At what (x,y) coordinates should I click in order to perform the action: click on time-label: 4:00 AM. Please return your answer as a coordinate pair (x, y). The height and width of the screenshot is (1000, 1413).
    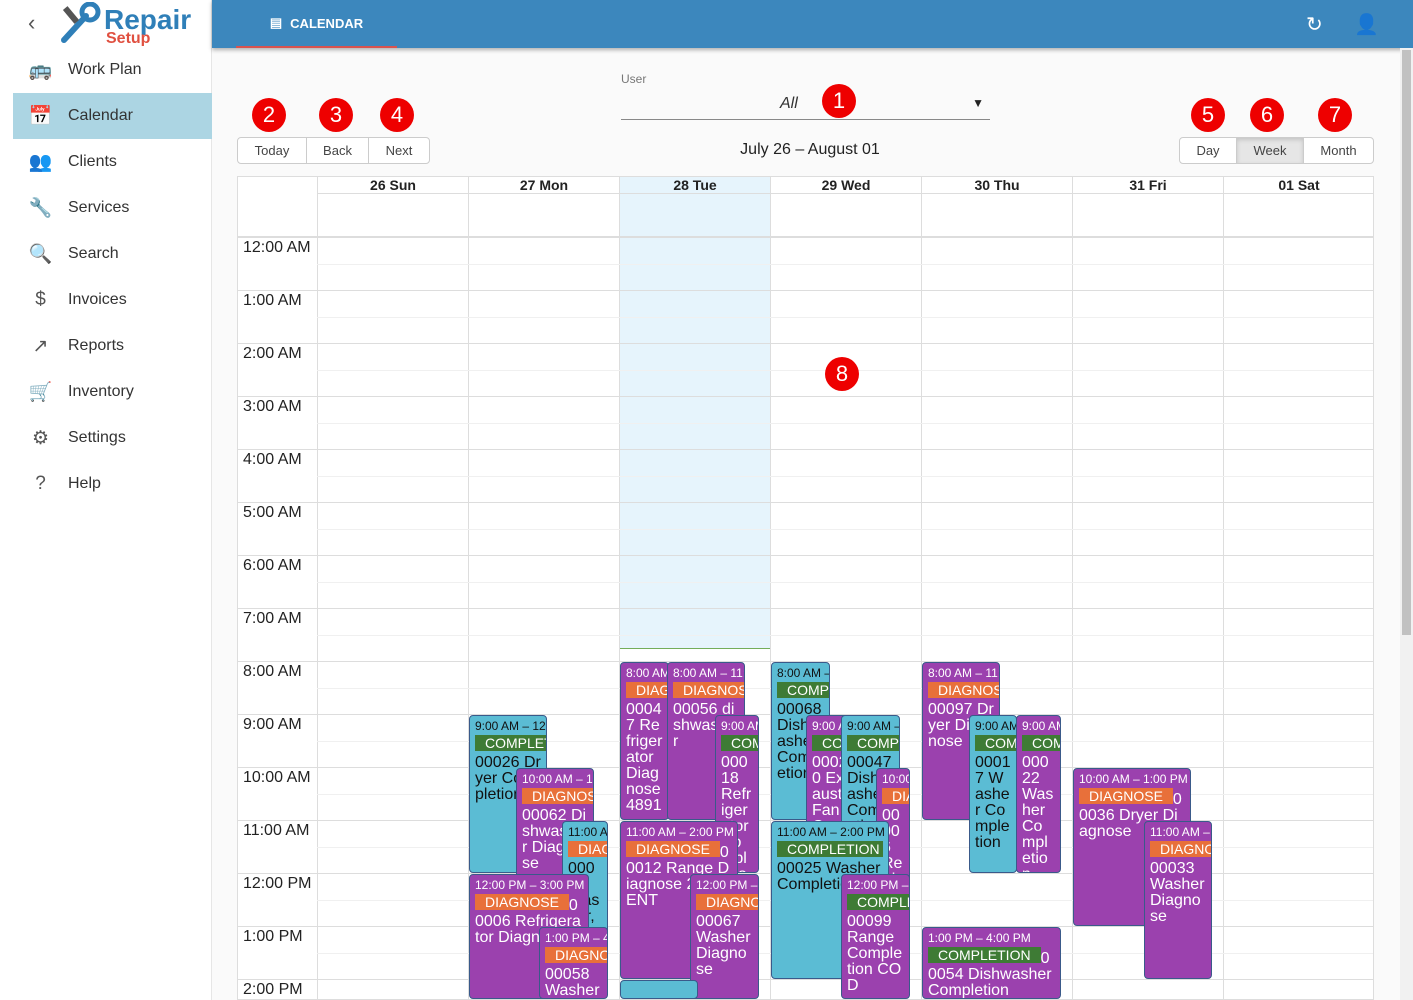
    Looking at the image, I should click on (272, 459).